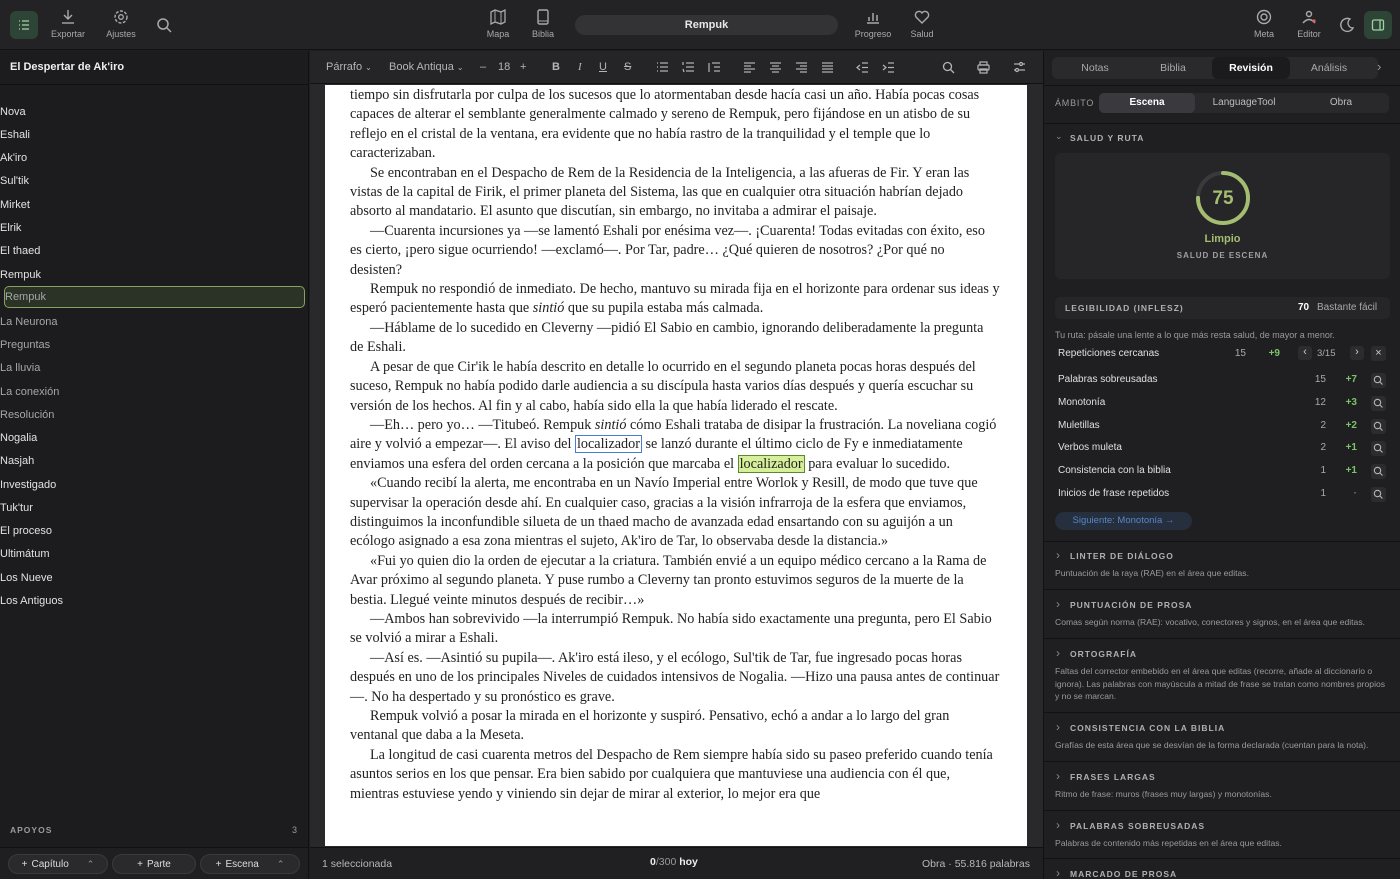 The width and height of the screenshot is (1400, 879). I want to click on italic-icon: I, so click(580, 67).